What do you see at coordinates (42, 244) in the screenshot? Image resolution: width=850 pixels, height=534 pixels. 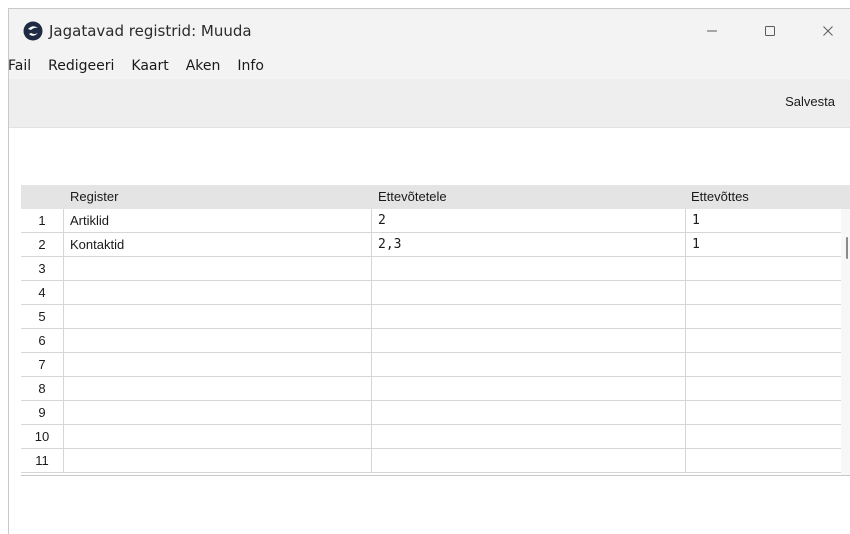 I see `row-number: 2` at bounding box center [42, 244].